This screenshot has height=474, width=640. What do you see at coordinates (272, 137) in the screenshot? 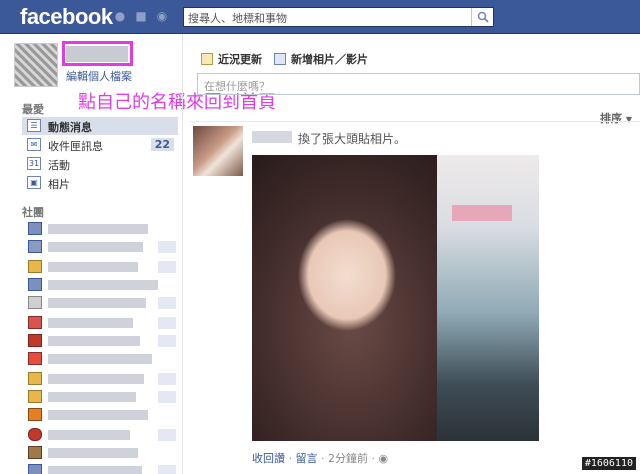
I see `story-author-name-blurred` at bounding box center [272, 137].